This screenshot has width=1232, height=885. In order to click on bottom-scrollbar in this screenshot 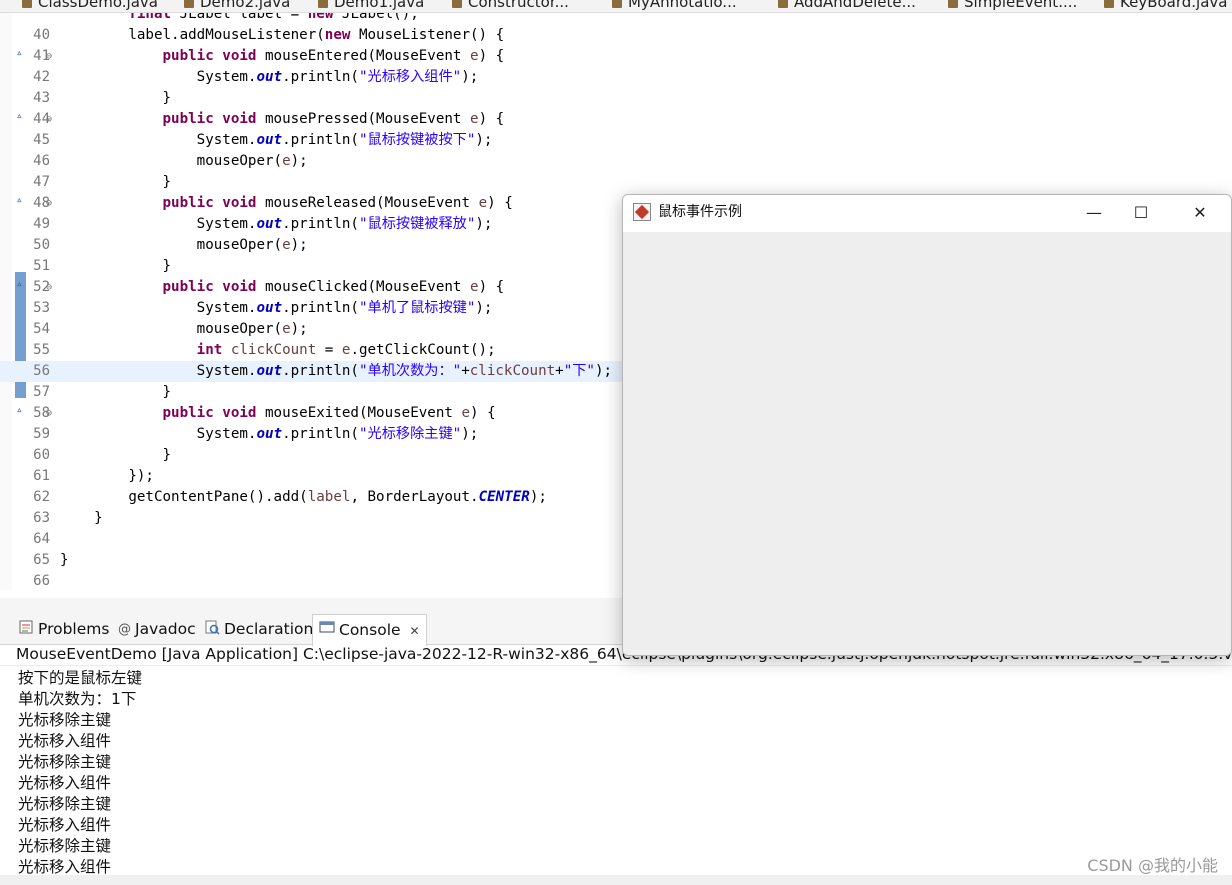, I will do `click(616, 880)`.